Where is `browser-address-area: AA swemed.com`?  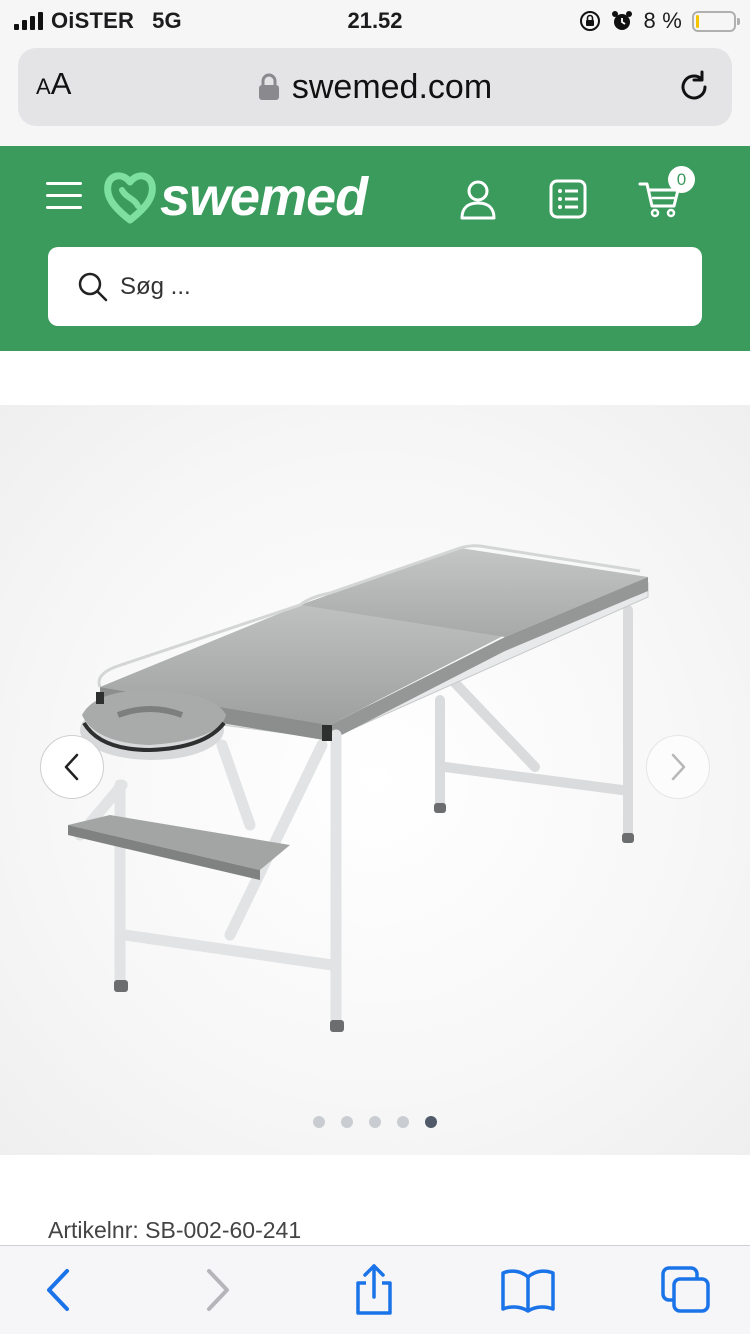 browser-address-area: AA swemed.com is located at coordinates (375, 94).